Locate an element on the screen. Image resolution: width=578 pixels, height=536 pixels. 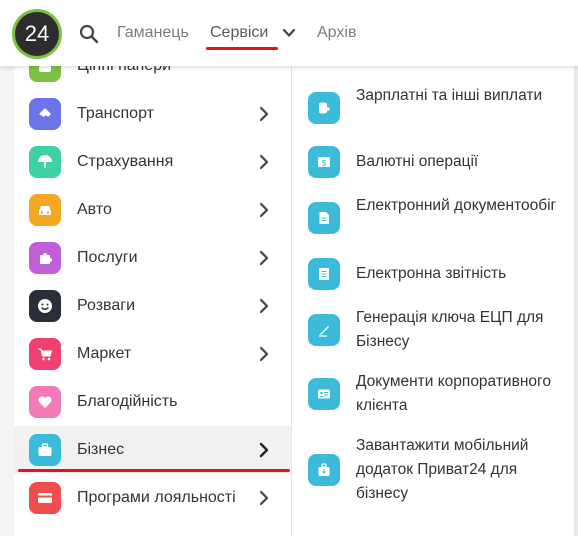
report-icon is located at coordinates (324, 274).